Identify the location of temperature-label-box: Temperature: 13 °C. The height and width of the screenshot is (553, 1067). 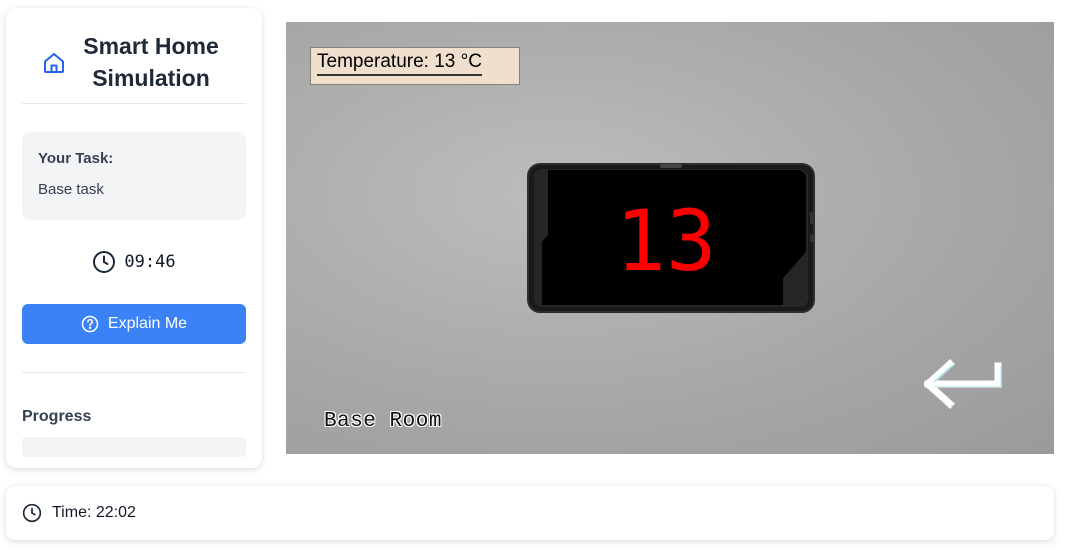
(415, 66).